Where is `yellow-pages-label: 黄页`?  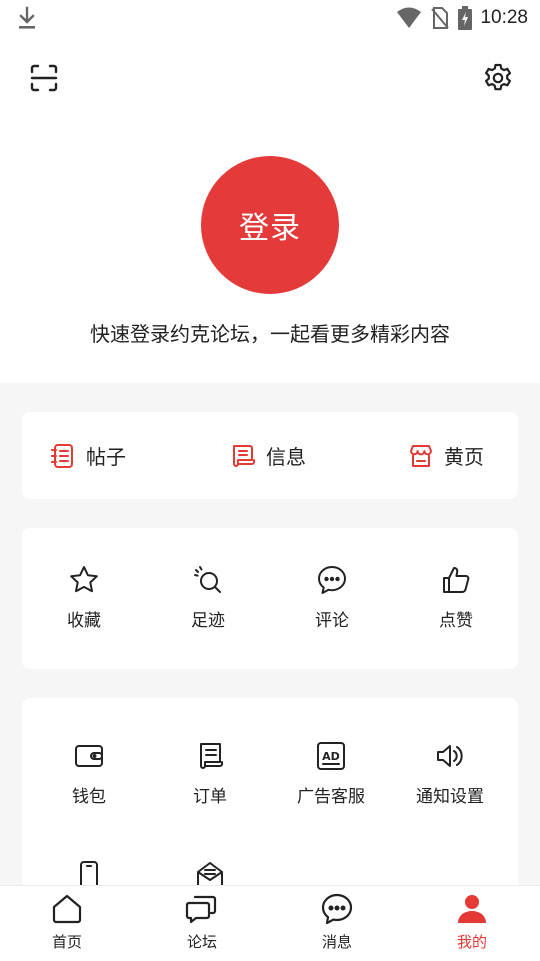
yellow-pages-label: 黄页 is located at coordinates (464, 457).